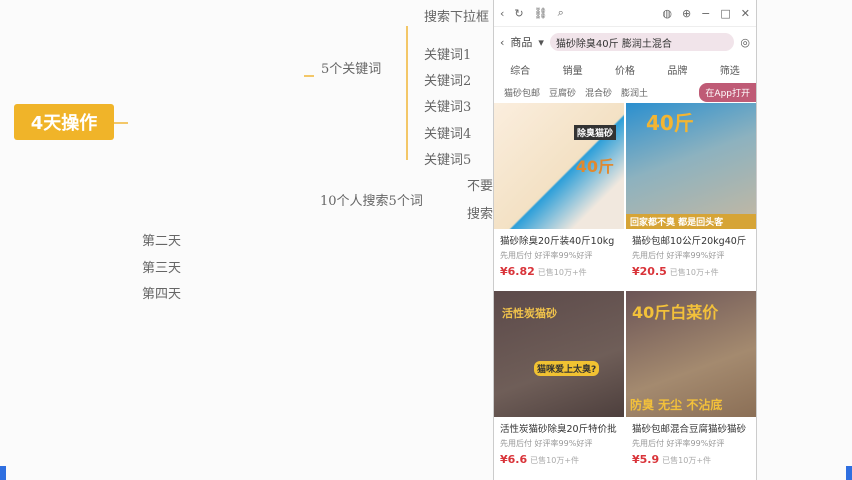 This screenshot has width=852, height=480. Describe the element at coordinates (646, 459) in the screenshot. I see `product-price: ¥5.9` at that location.